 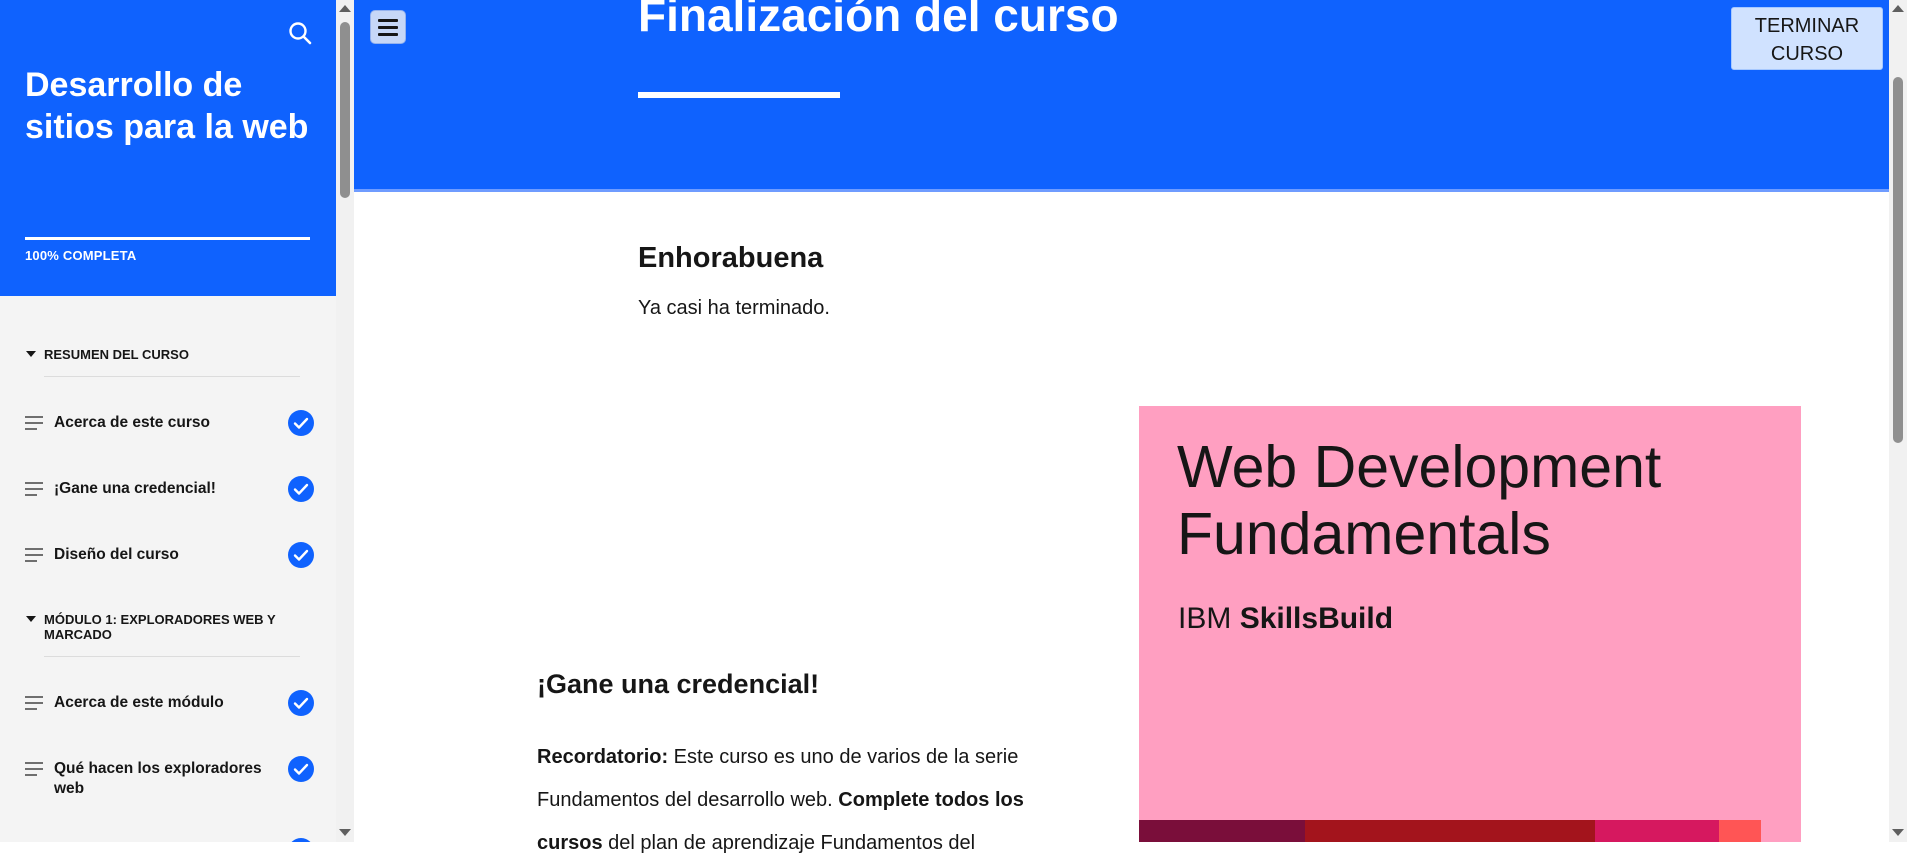 What do you see at coordinates (603, 757) in the screenshot?
I see `reminder-label: Recordatorio:` at bounding box center [603, 757].